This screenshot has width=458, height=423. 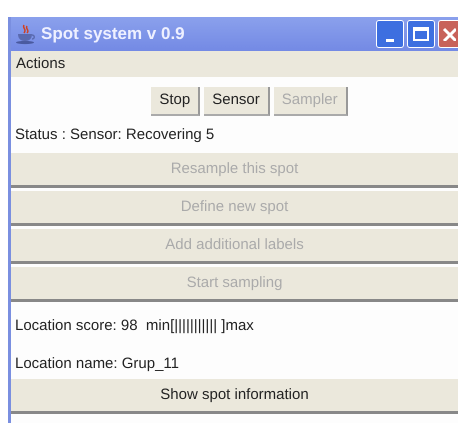 What do you see at coordinates (97, 364) in the screenshot?
I see `location-name-text: Location name: Grup_11` at bounding box center [97, 364].